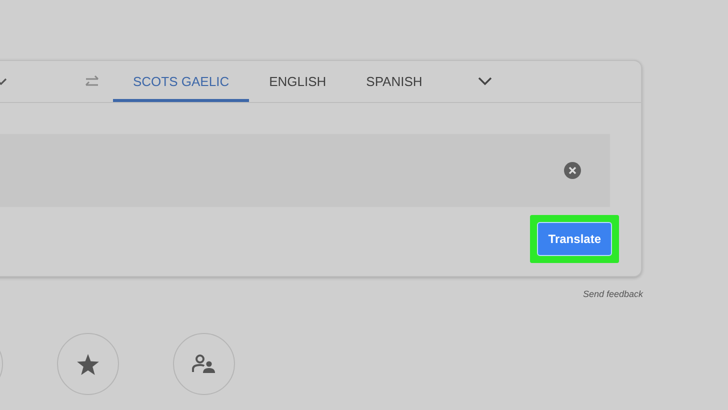 The height and width of the screenshot is (410, 728). What do you see at coordinates (572, 170) in the screenshot?
I see `clear-icon` at bounding box center [572, 170].